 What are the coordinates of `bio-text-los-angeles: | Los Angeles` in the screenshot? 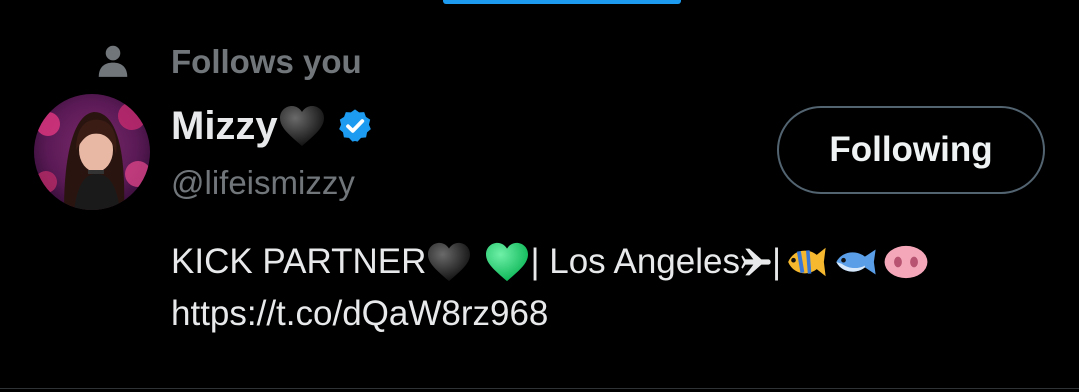 It's located at (635, 261).